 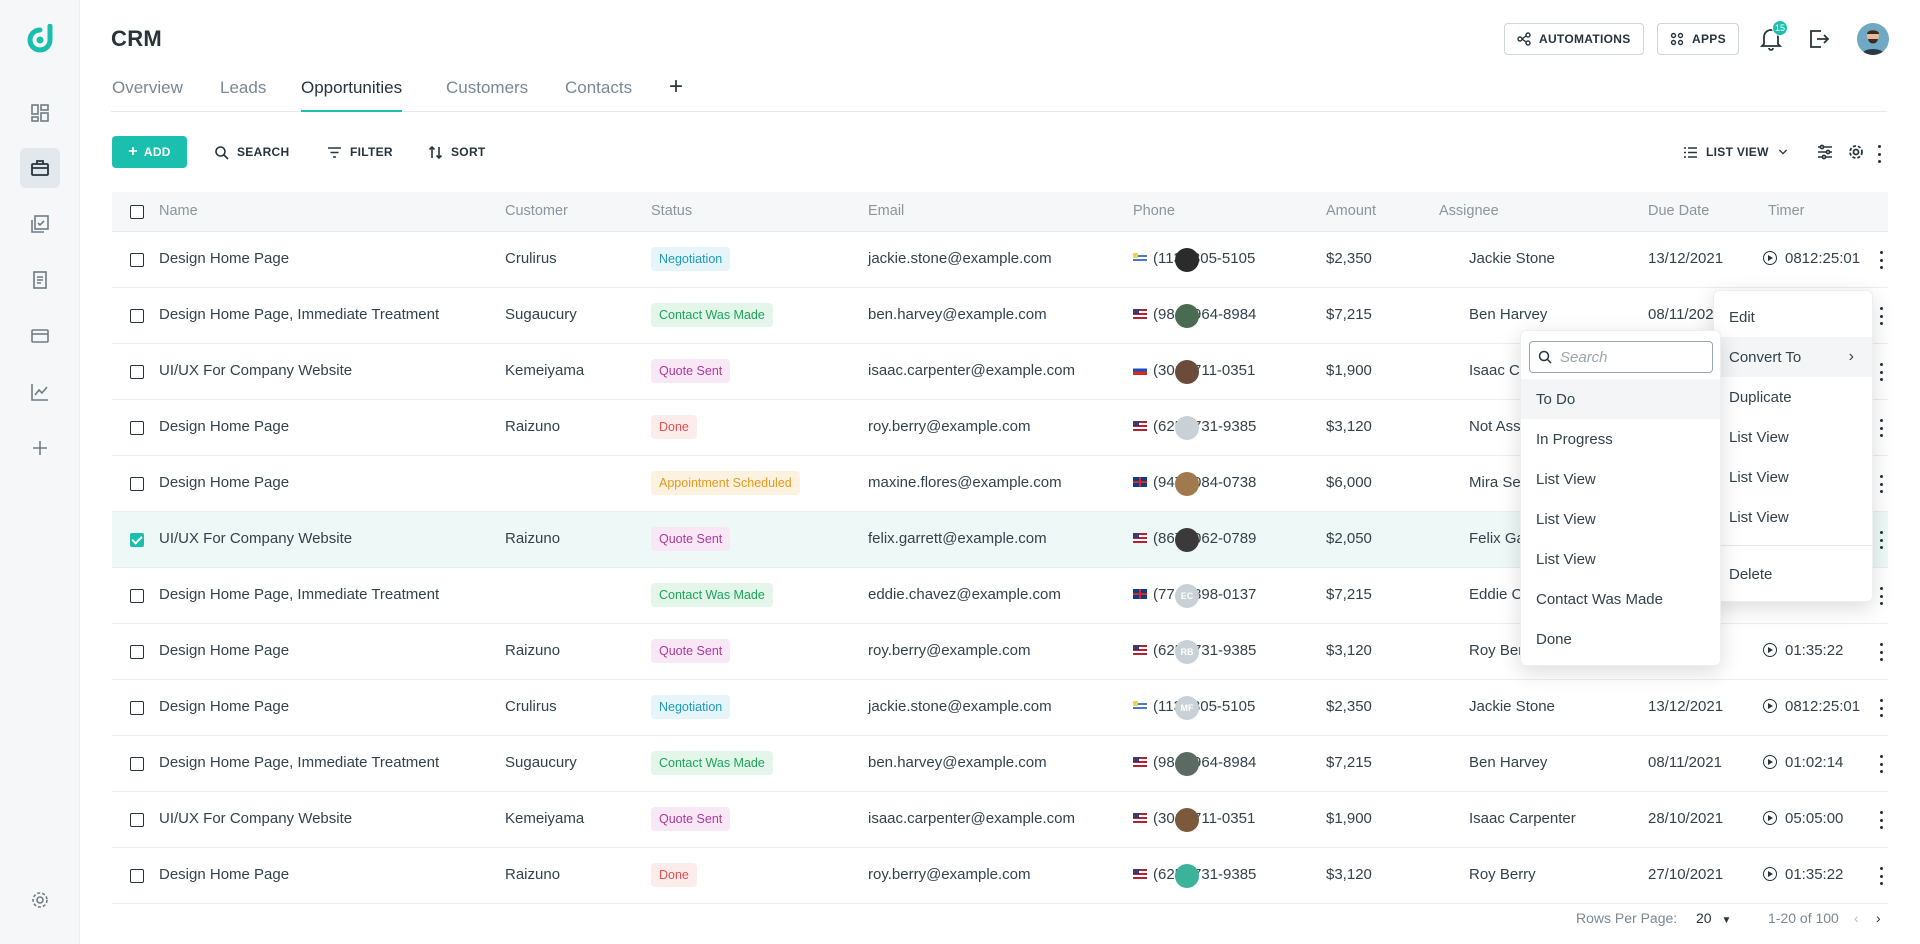 I want to click on dashboard-icon, so click(x=40, y=113).